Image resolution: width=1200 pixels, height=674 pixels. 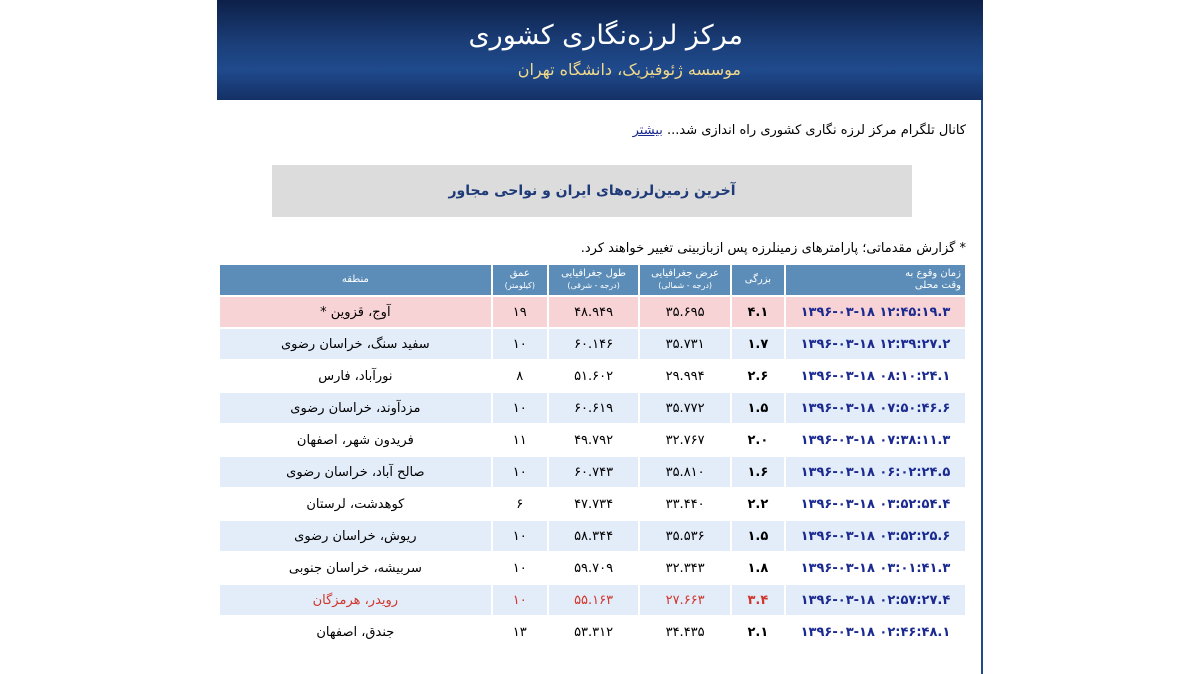 What do you see at coordinates (757, 344) in the screenshot?
I see `cell-magnitude: ۱.۷` at bounding box center [757, 344].